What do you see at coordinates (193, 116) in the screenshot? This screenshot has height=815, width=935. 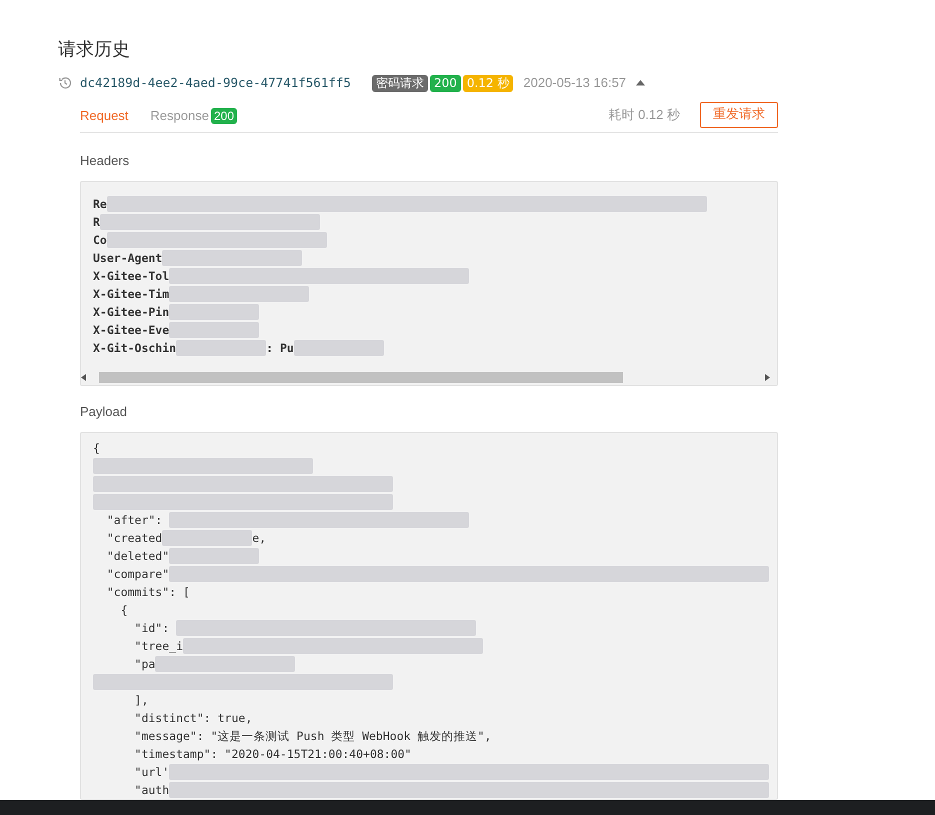 I see `tab: Response 200` at bounding box center [193, 116].